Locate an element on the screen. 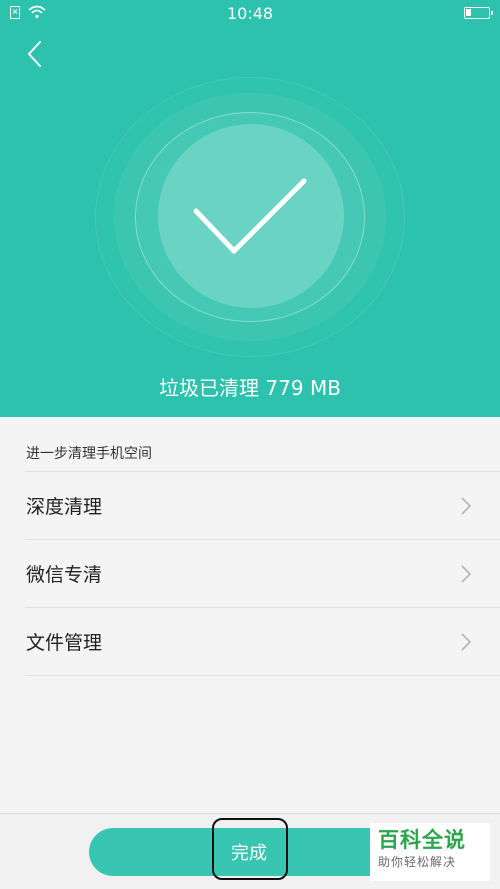 The width and height of the screenshot is (500, 889). list-item-label: 深度清理 is located at coordinates (64, 507).